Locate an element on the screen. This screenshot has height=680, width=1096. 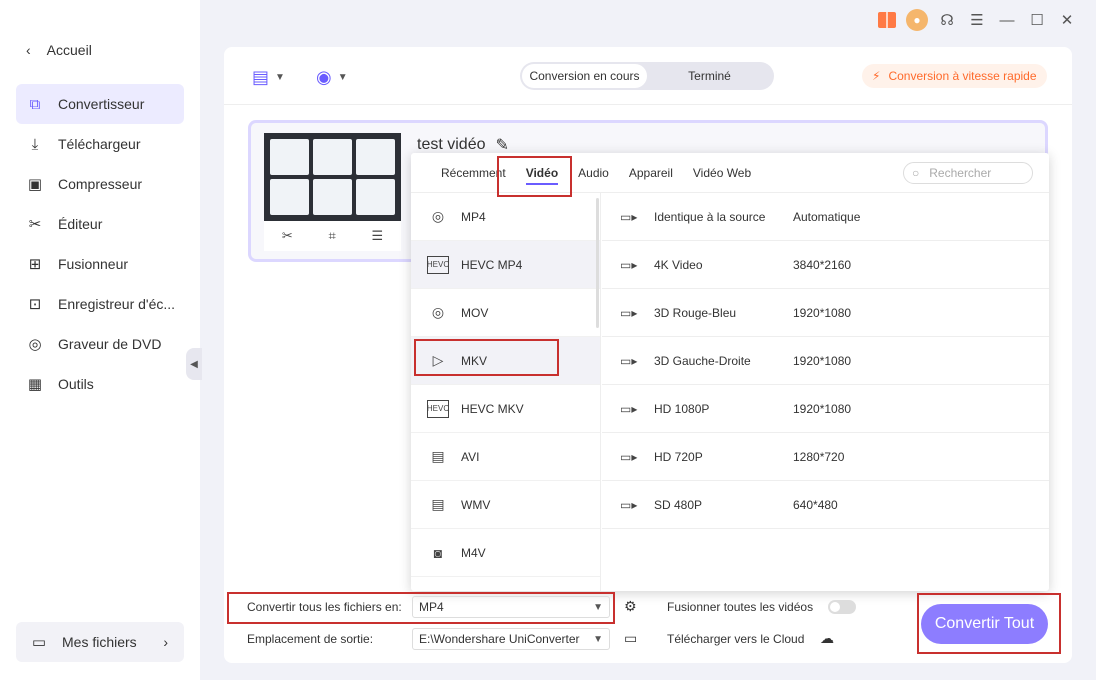
caret-down-icon: ▼ is located at coordinates (342, 77).